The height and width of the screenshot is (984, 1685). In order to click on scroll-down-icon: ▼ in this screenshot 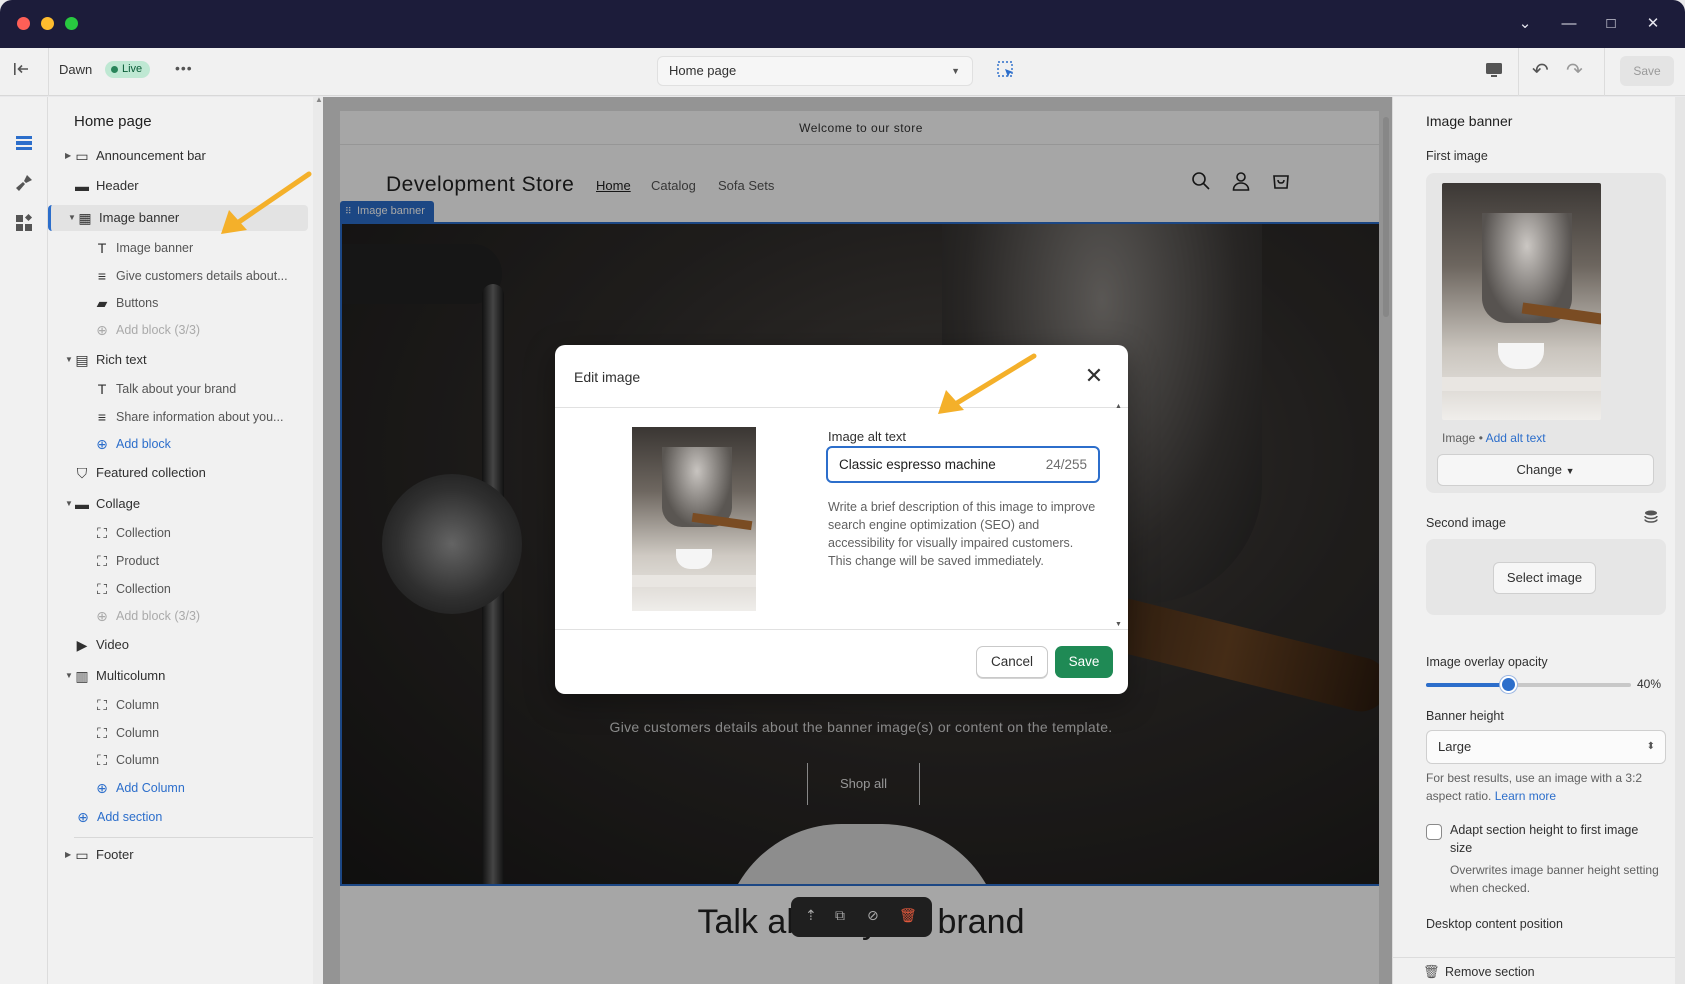, I will do `click(1118, 624)`.